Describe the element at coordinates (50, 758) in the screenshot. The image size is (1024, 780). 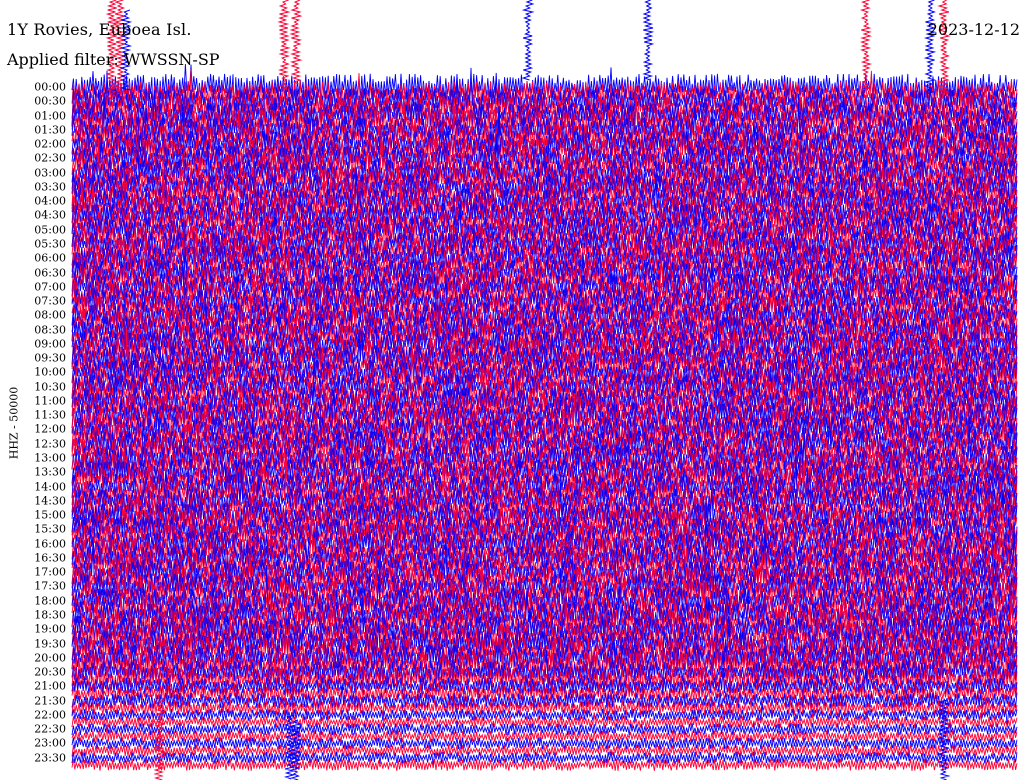
I see `row-time-label: 23:30` at that location.